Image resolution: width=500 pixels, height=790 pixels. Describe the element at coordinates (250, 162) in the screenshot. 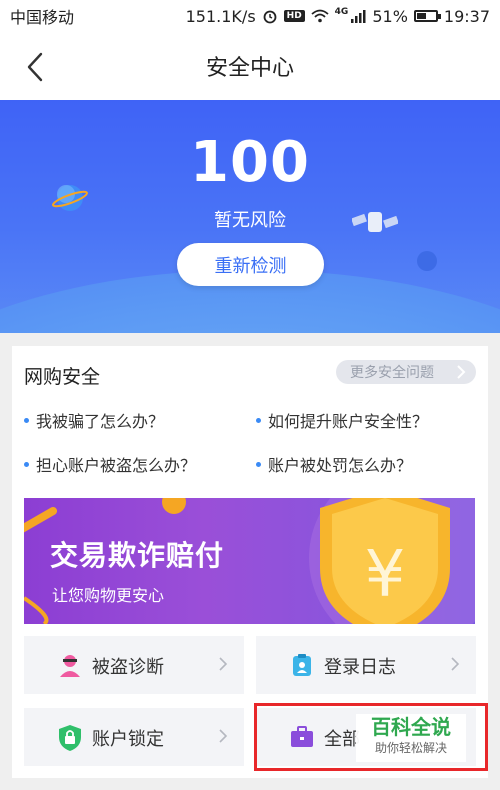

I see `security-score: 100` at that location.